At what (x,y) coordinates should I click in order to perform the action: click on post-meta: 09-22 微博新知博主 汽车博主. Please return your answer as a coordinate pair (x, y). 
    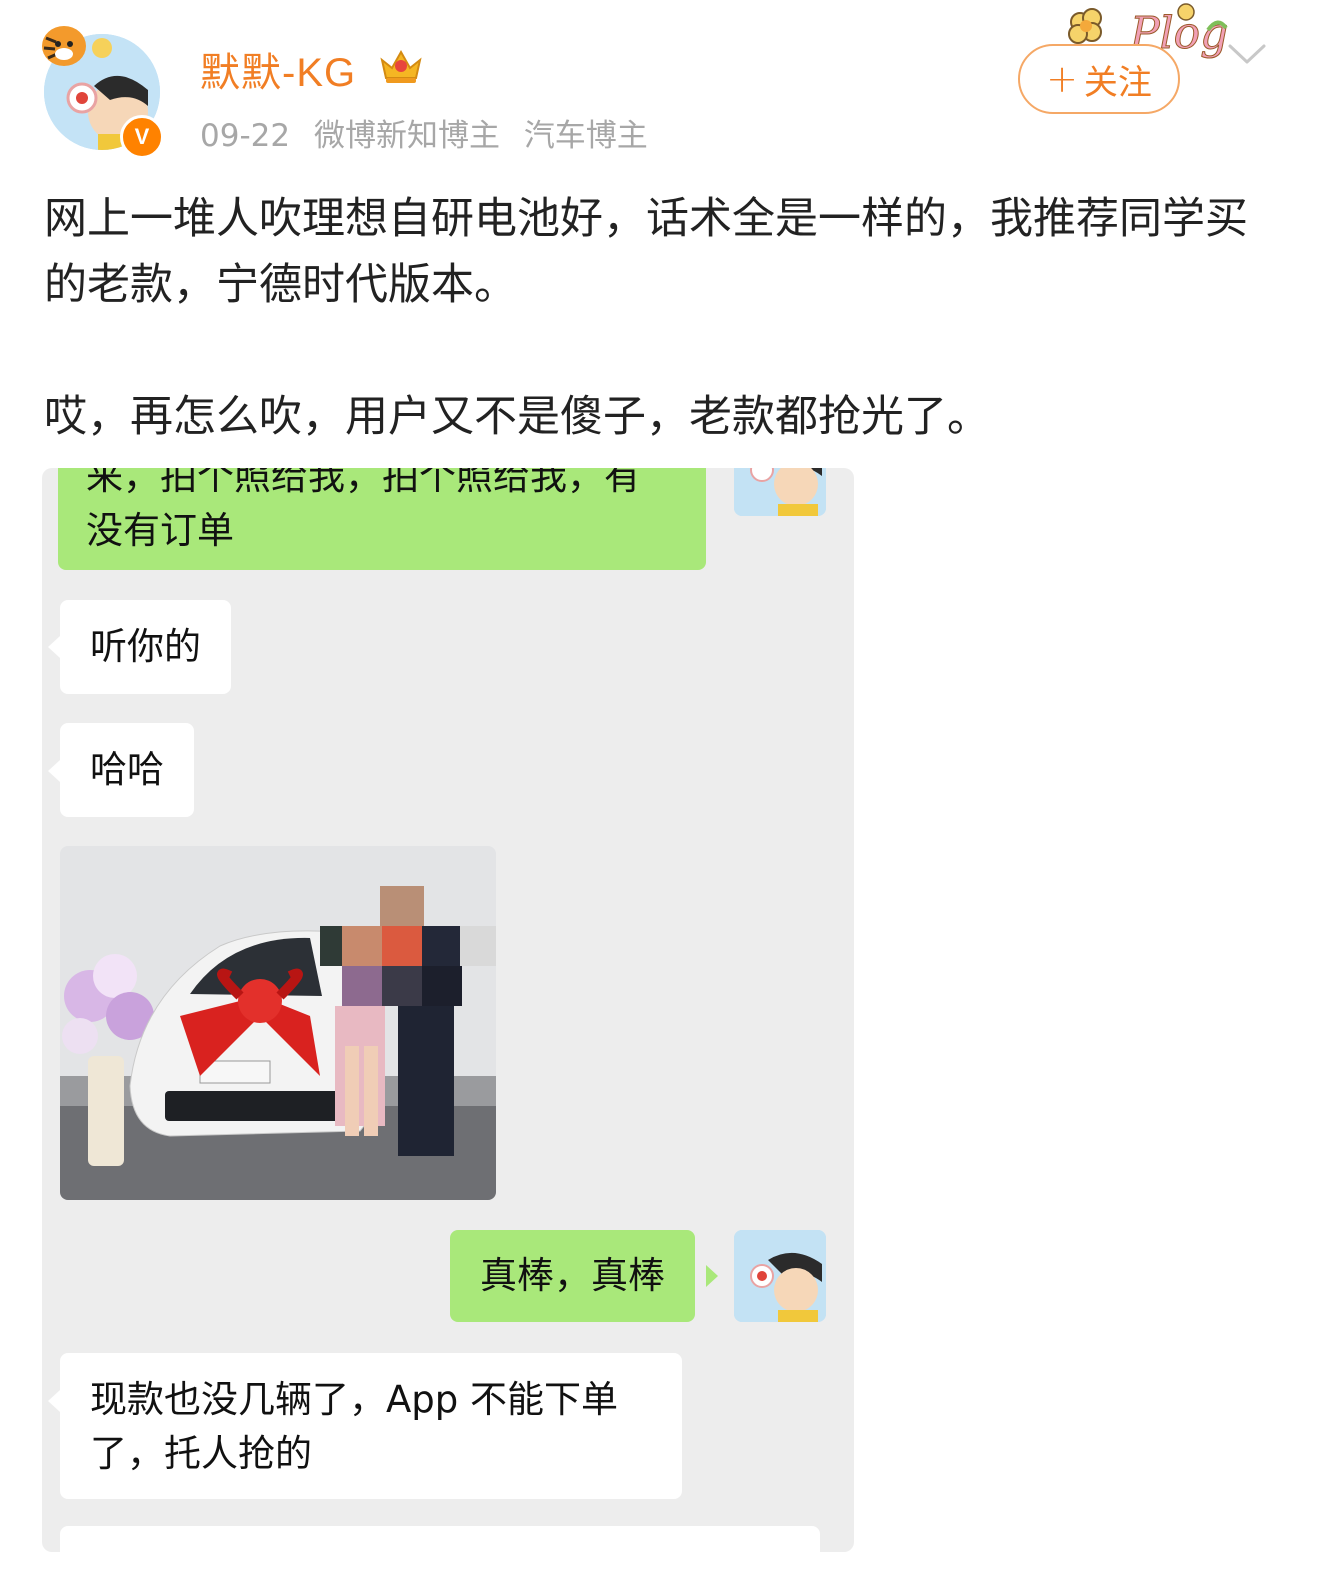
    Looking at the image, I should click on (431, 132).